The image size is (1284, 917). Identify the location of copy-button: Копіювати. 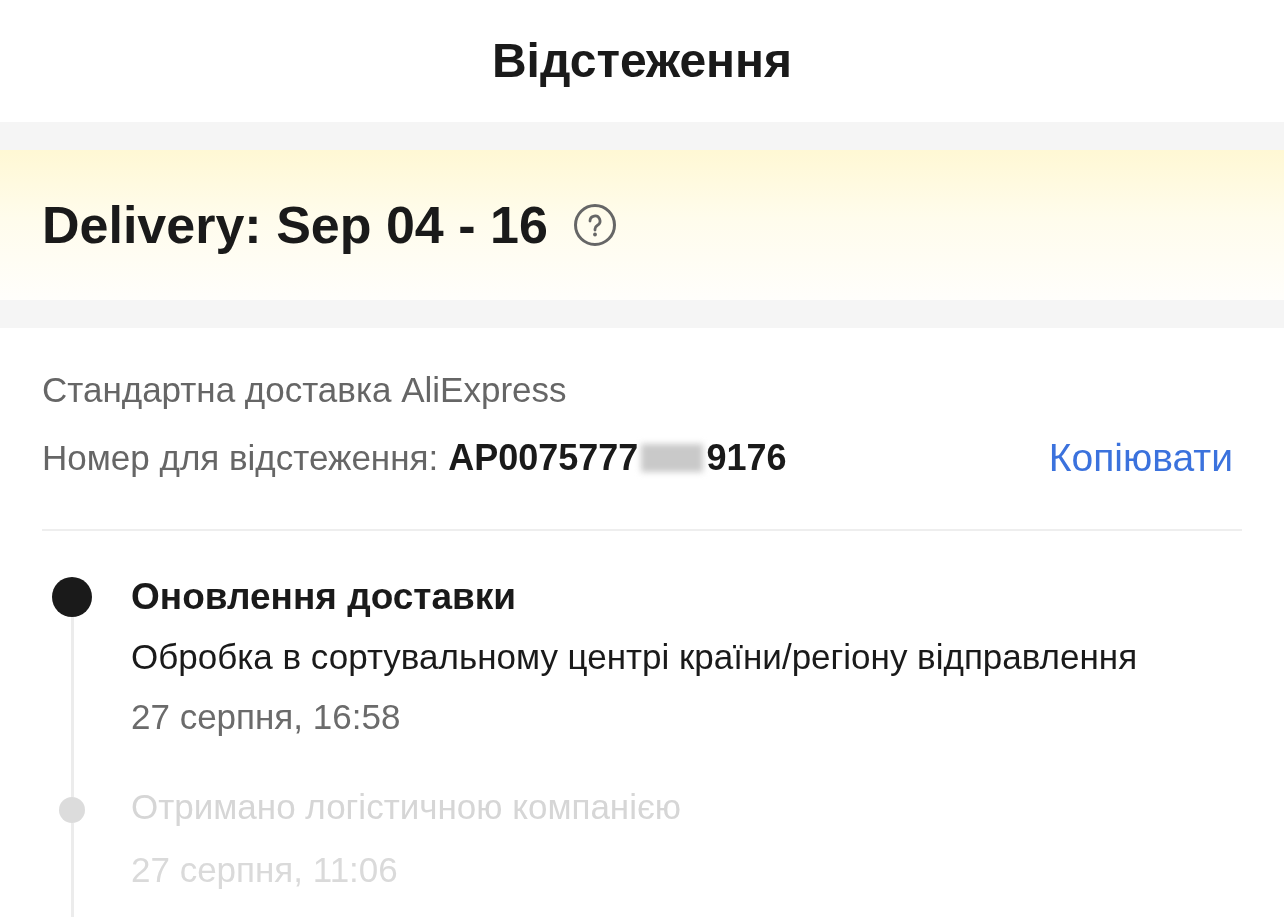
(1140, 458).